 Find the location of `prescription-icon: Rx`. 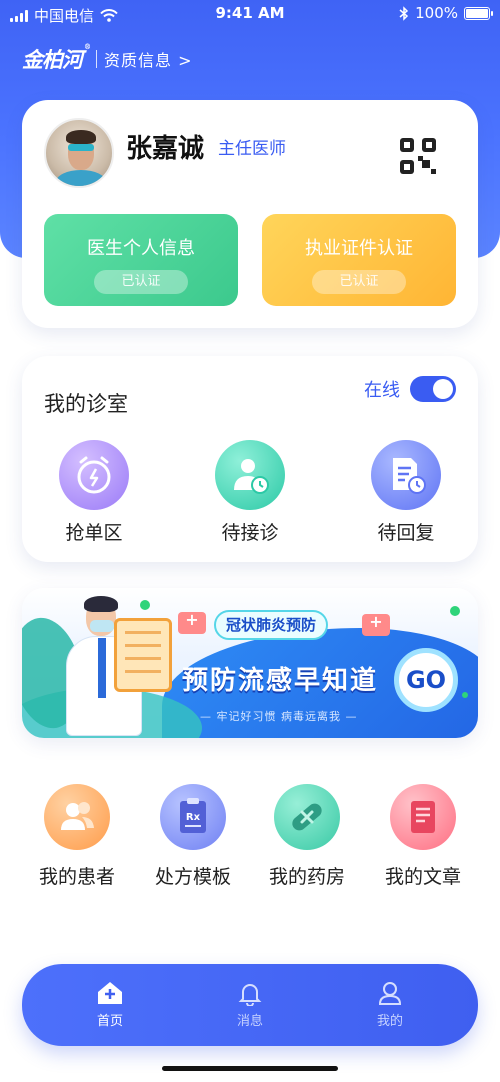

prescription-icon: Rx is located at coordinates (193, 817).